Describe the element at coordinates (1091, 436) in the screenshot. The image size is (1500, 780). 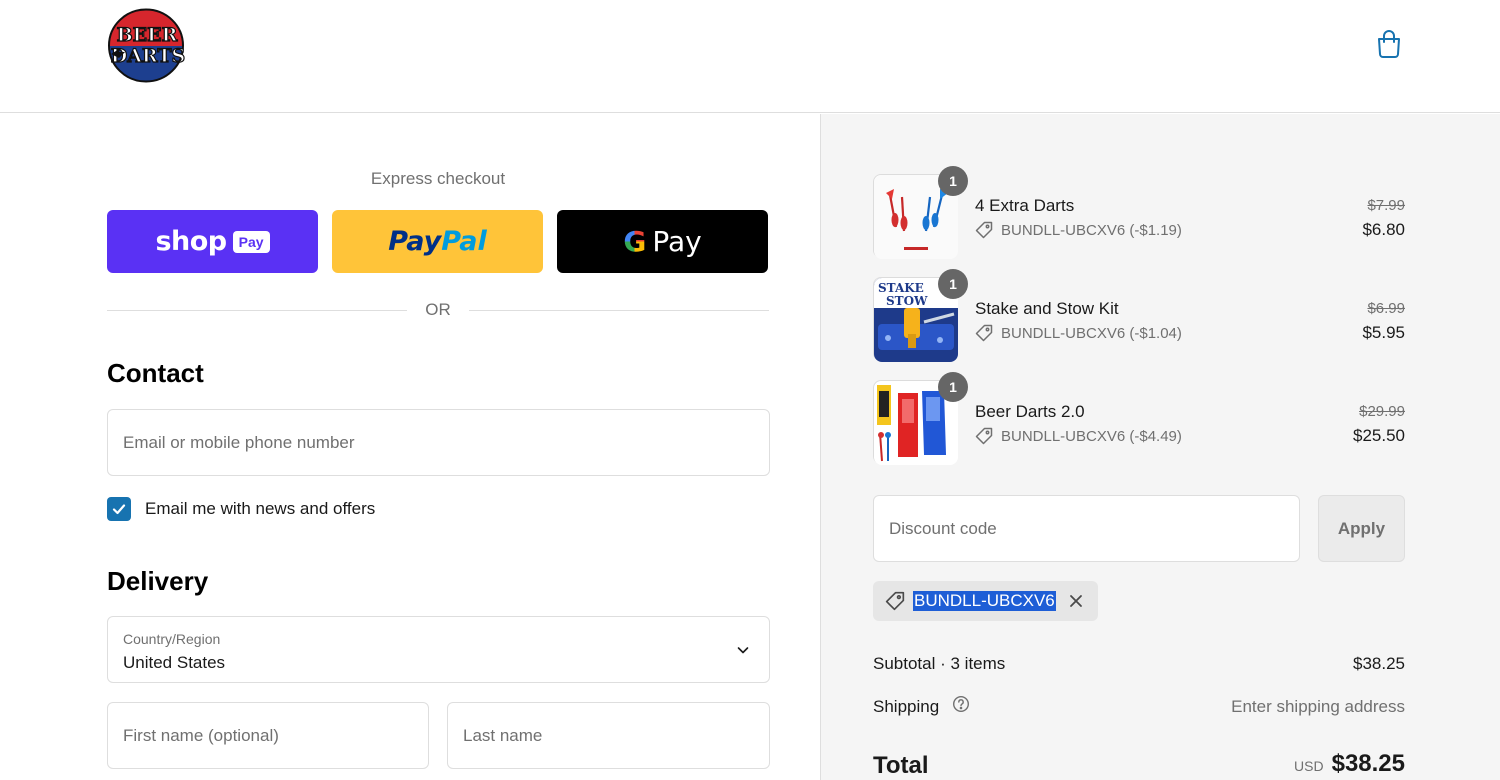
I see `item-discount-text: BUNDLL-UBCXV6 (-$4.49)` at that location.